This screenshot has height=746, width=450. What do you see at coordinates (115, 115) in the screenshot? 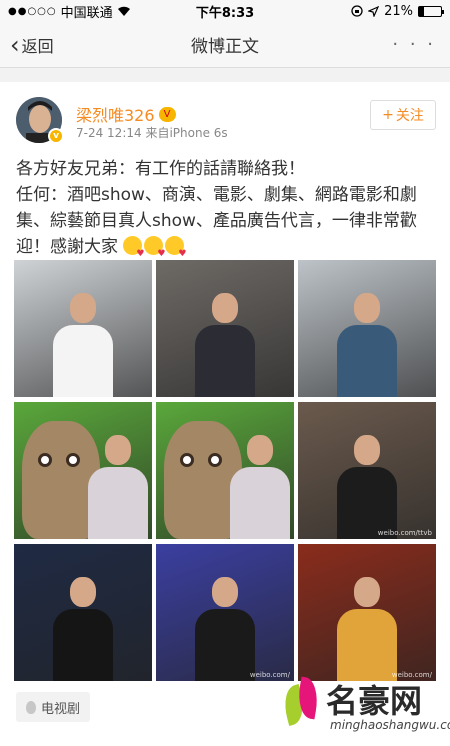
I see `username: 梁烈唯326` at bounding box center [115, 115].